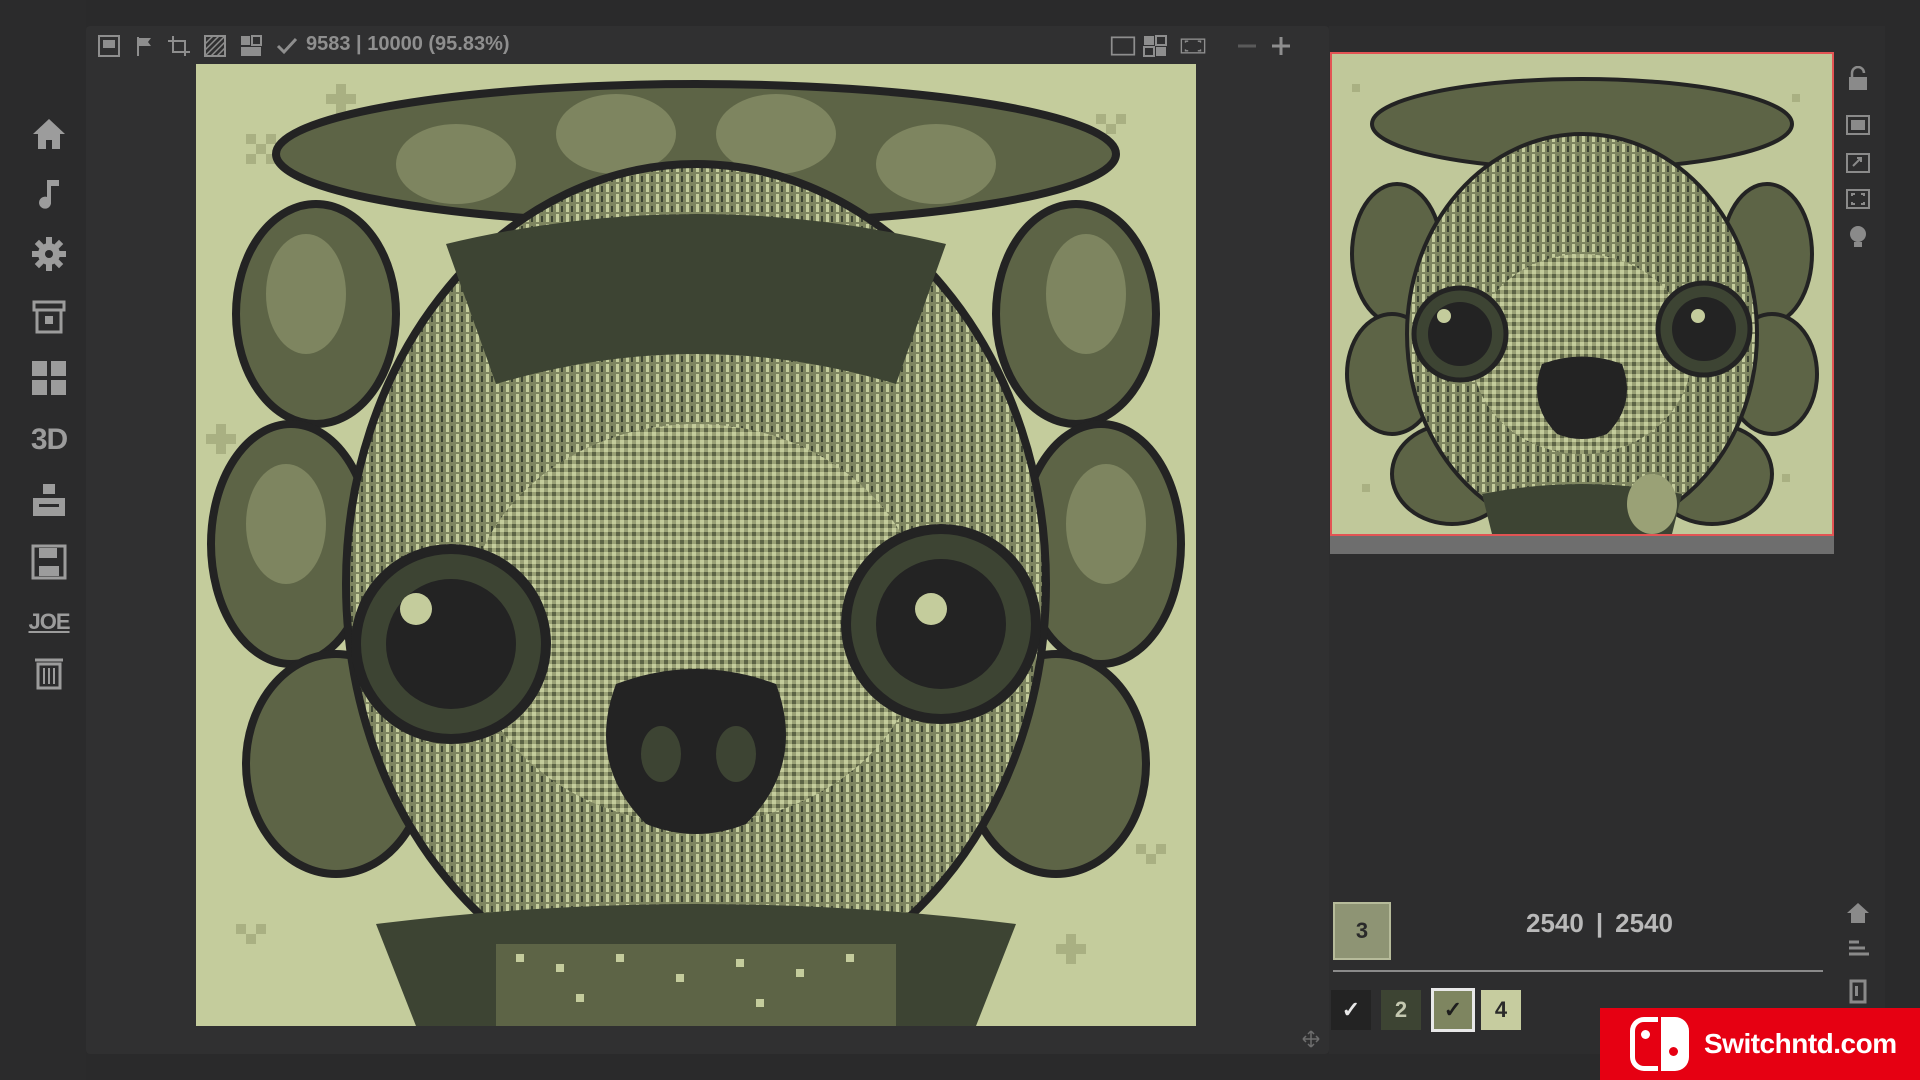  I want to click on home-small-icon, so click(1858, 913).